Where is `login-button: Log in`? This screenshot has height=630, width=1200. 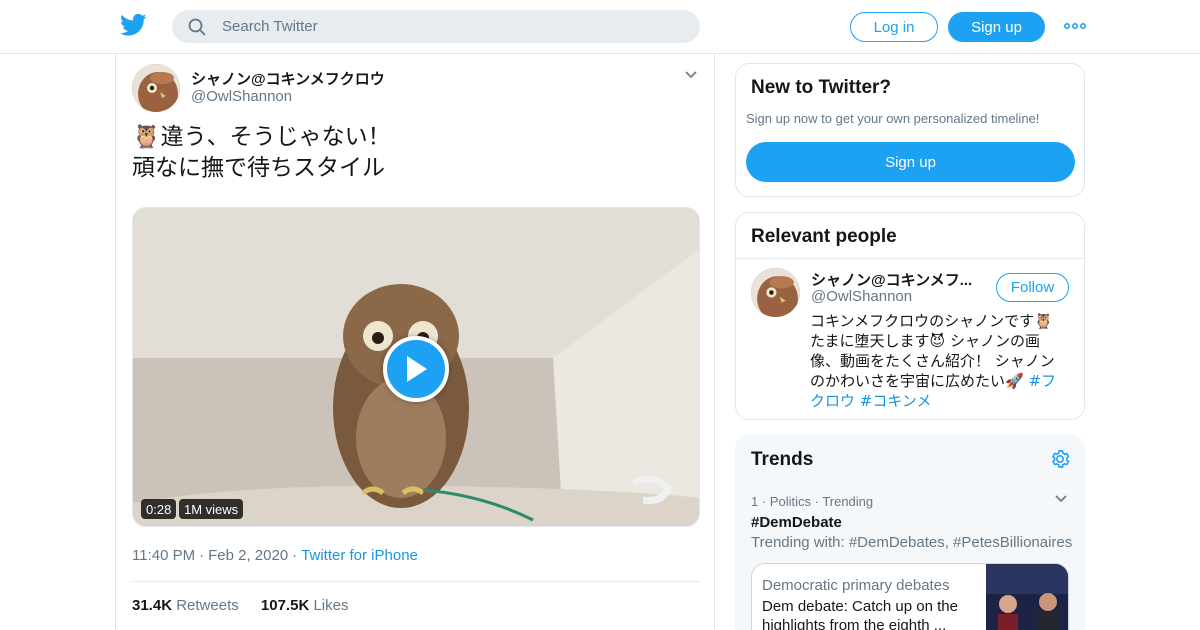
login-button: Log in is located at coordinates (894, 27).